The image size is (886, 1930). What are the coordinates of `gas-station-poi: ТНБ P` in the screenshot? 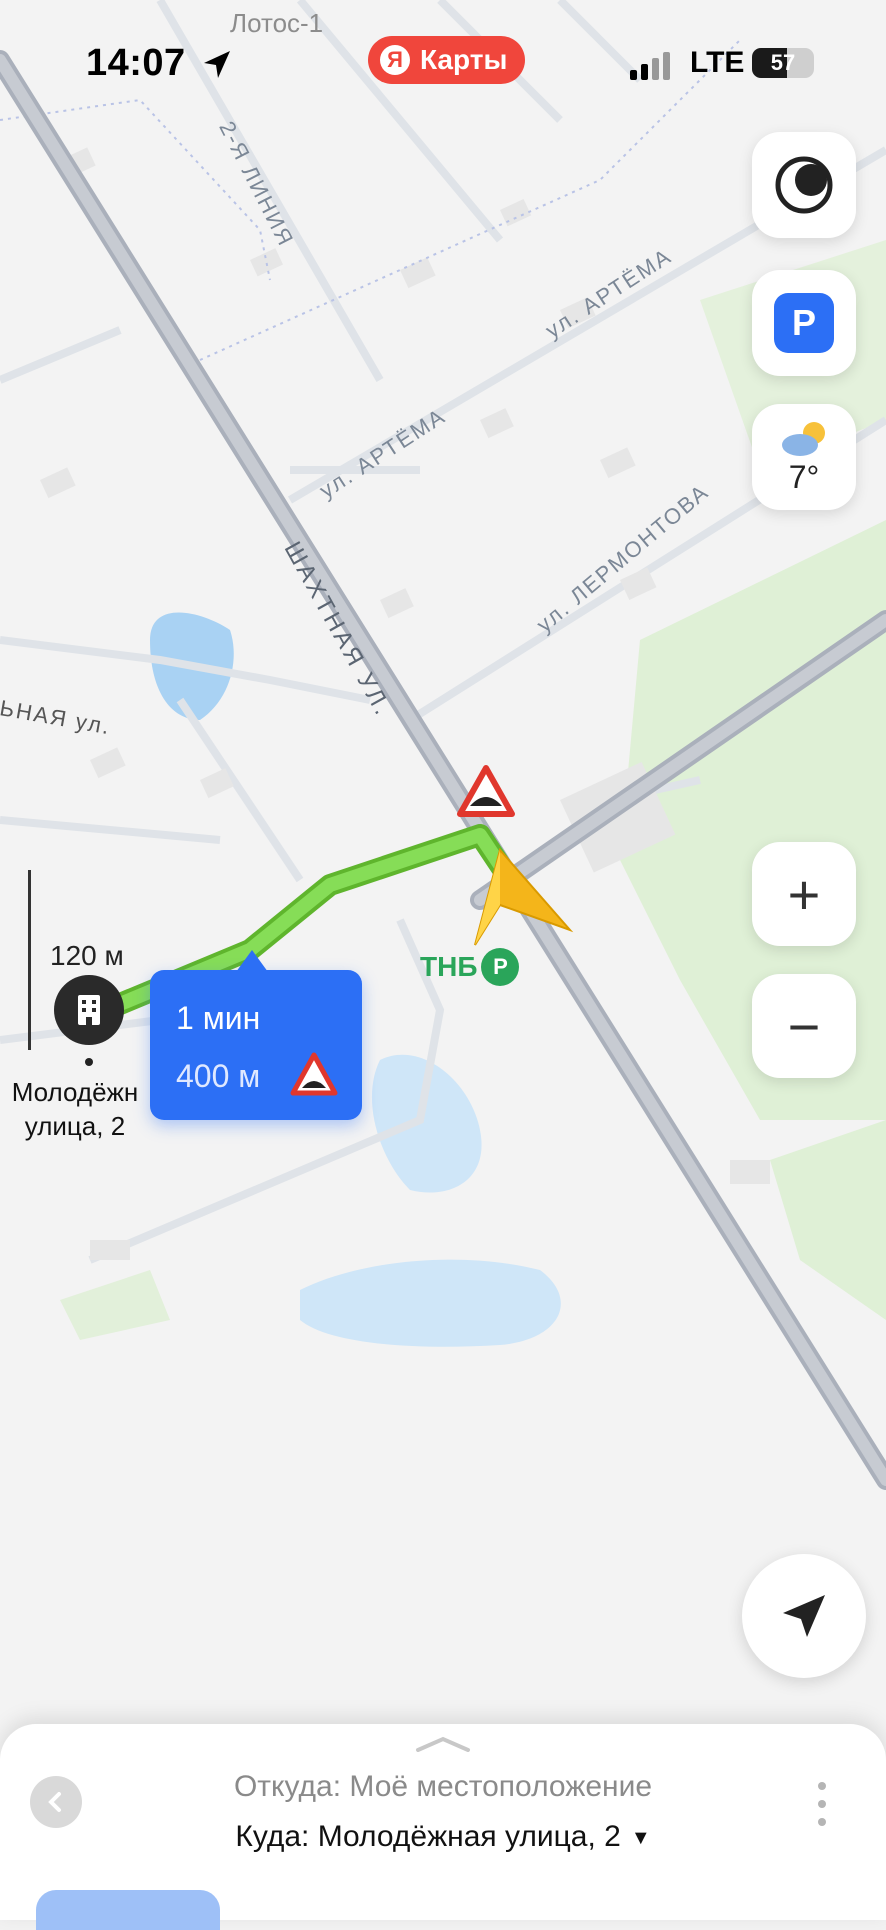 It's located at (470, 967).